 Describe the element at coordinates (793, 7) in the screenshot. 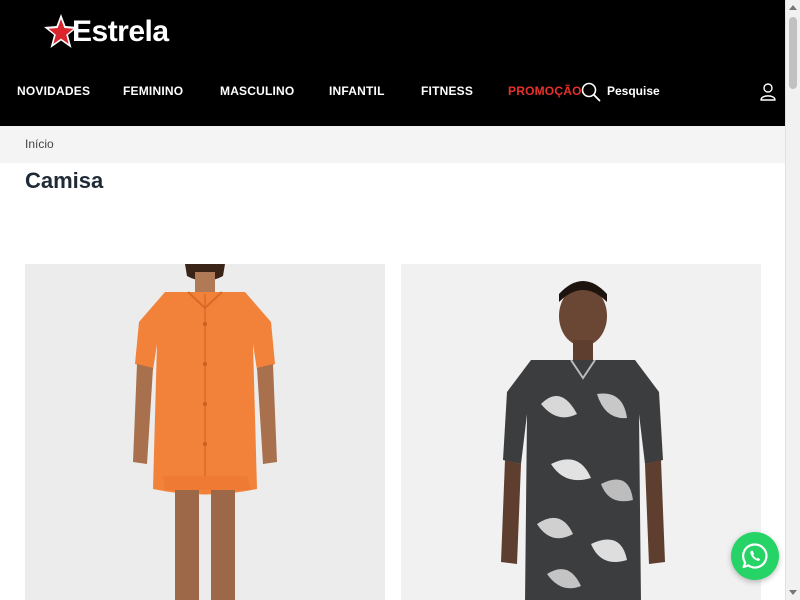

I see `scroll-up-arrow-icon` at that location.